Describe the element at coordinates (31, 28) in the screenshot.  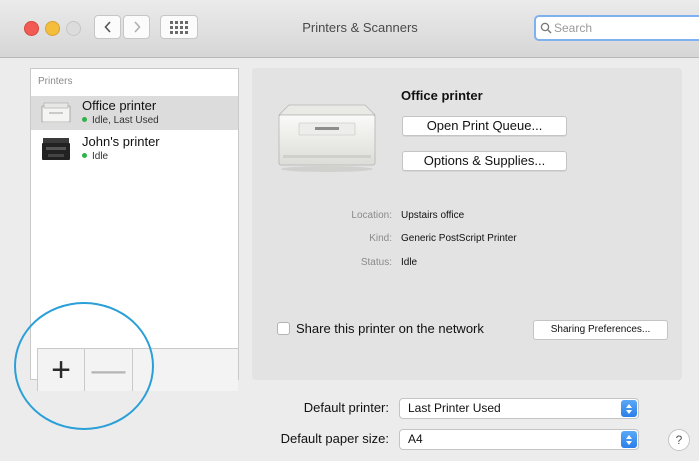
I see `close-window-button` at that location.